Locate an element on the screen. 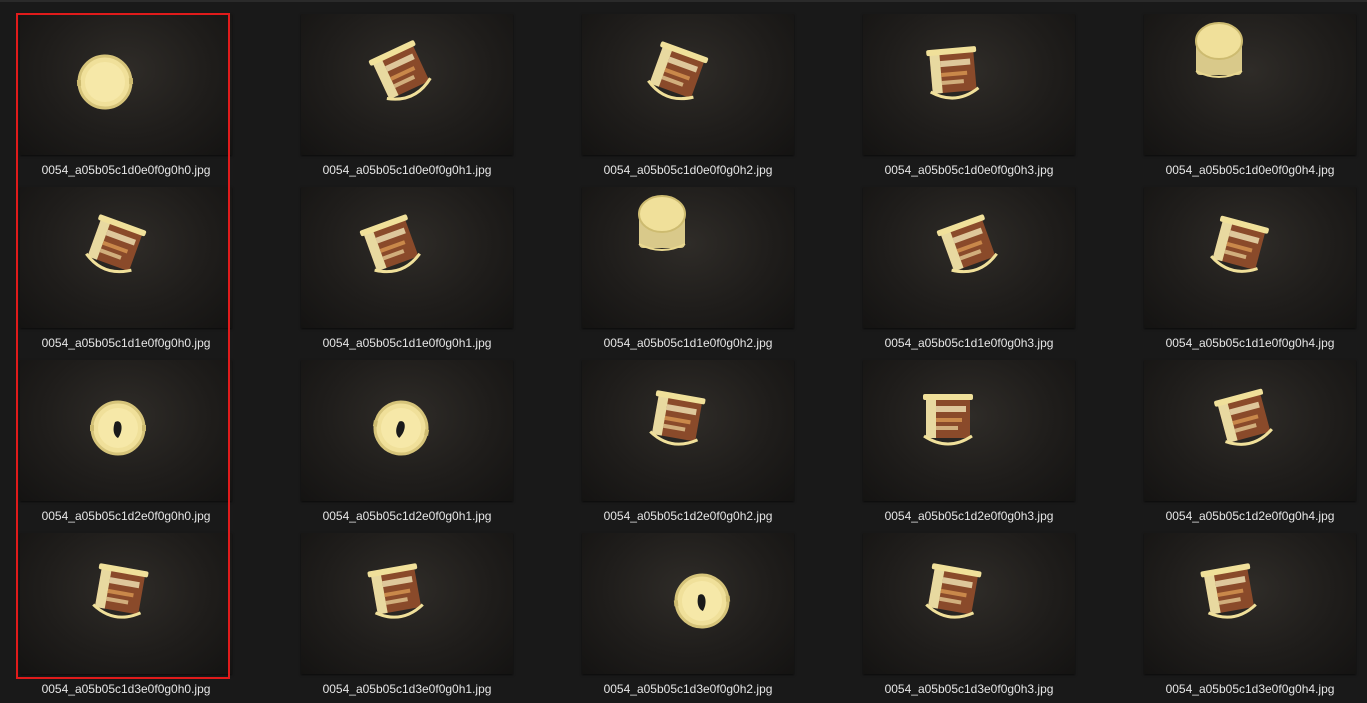 The width and height of the screenshot is (1367, 703). file-tile: 0054_a05b05c1d1e0f0g0h0.jpg is located at coordinates (124, 273).